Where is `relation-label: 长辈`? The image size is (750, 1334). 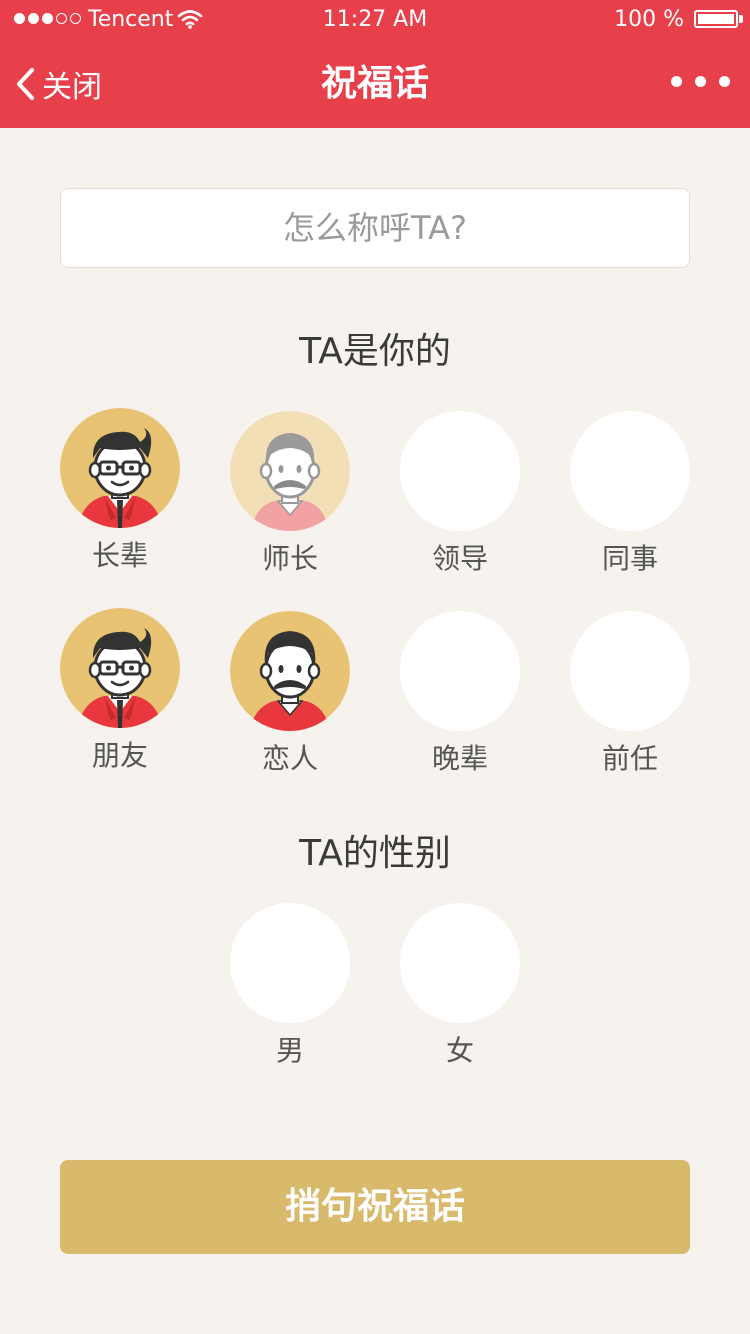 relation-label: 长辈 is located at coordinates (119, 555).